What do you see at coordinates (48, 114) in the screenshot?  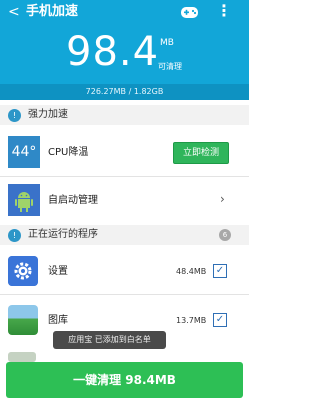 I see `section-title: 强力加速` at bounding box center [48, 114].